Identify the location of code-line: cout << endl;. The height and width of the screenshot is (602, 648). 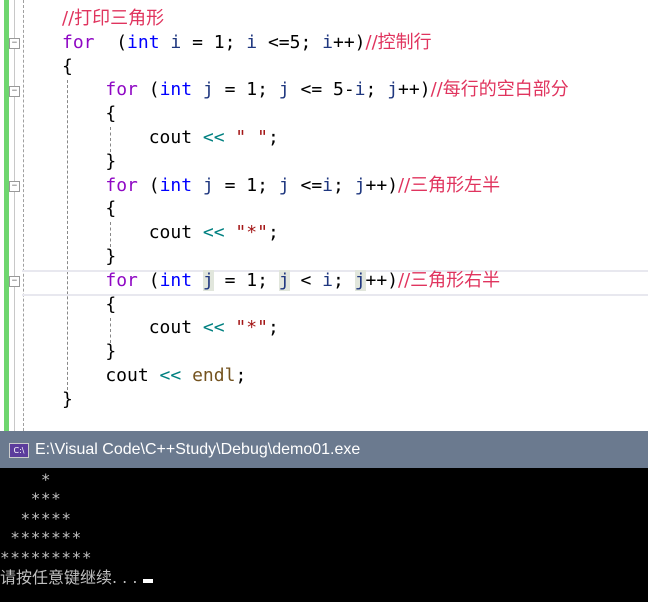
(315, 376).